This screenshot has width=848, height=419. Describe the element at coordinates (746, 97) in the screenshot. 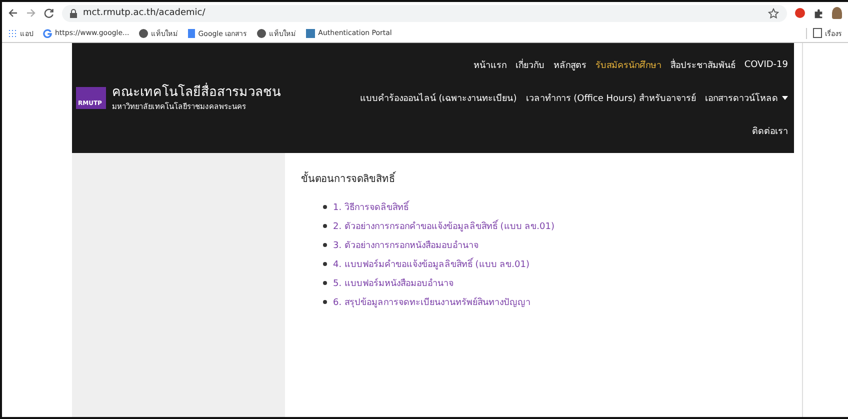

I see `nav-link: เอกสารดาวน์โหลด` at that location.